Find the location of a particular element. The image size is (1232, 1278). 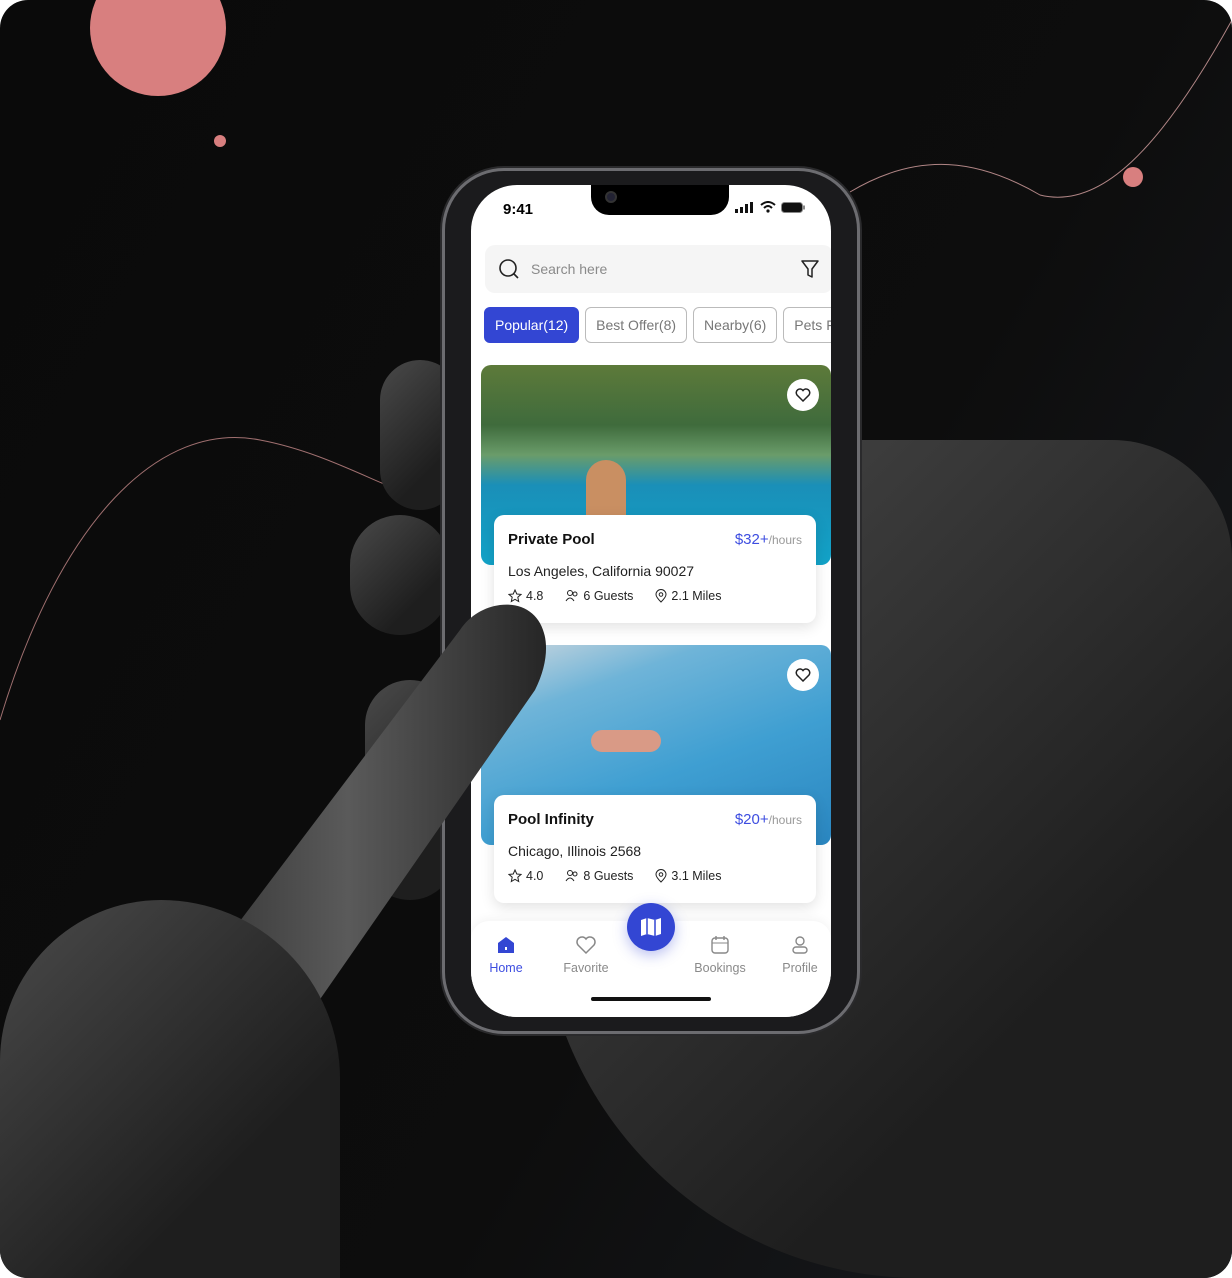

lower-hand is located at coordinates (170, 1089).